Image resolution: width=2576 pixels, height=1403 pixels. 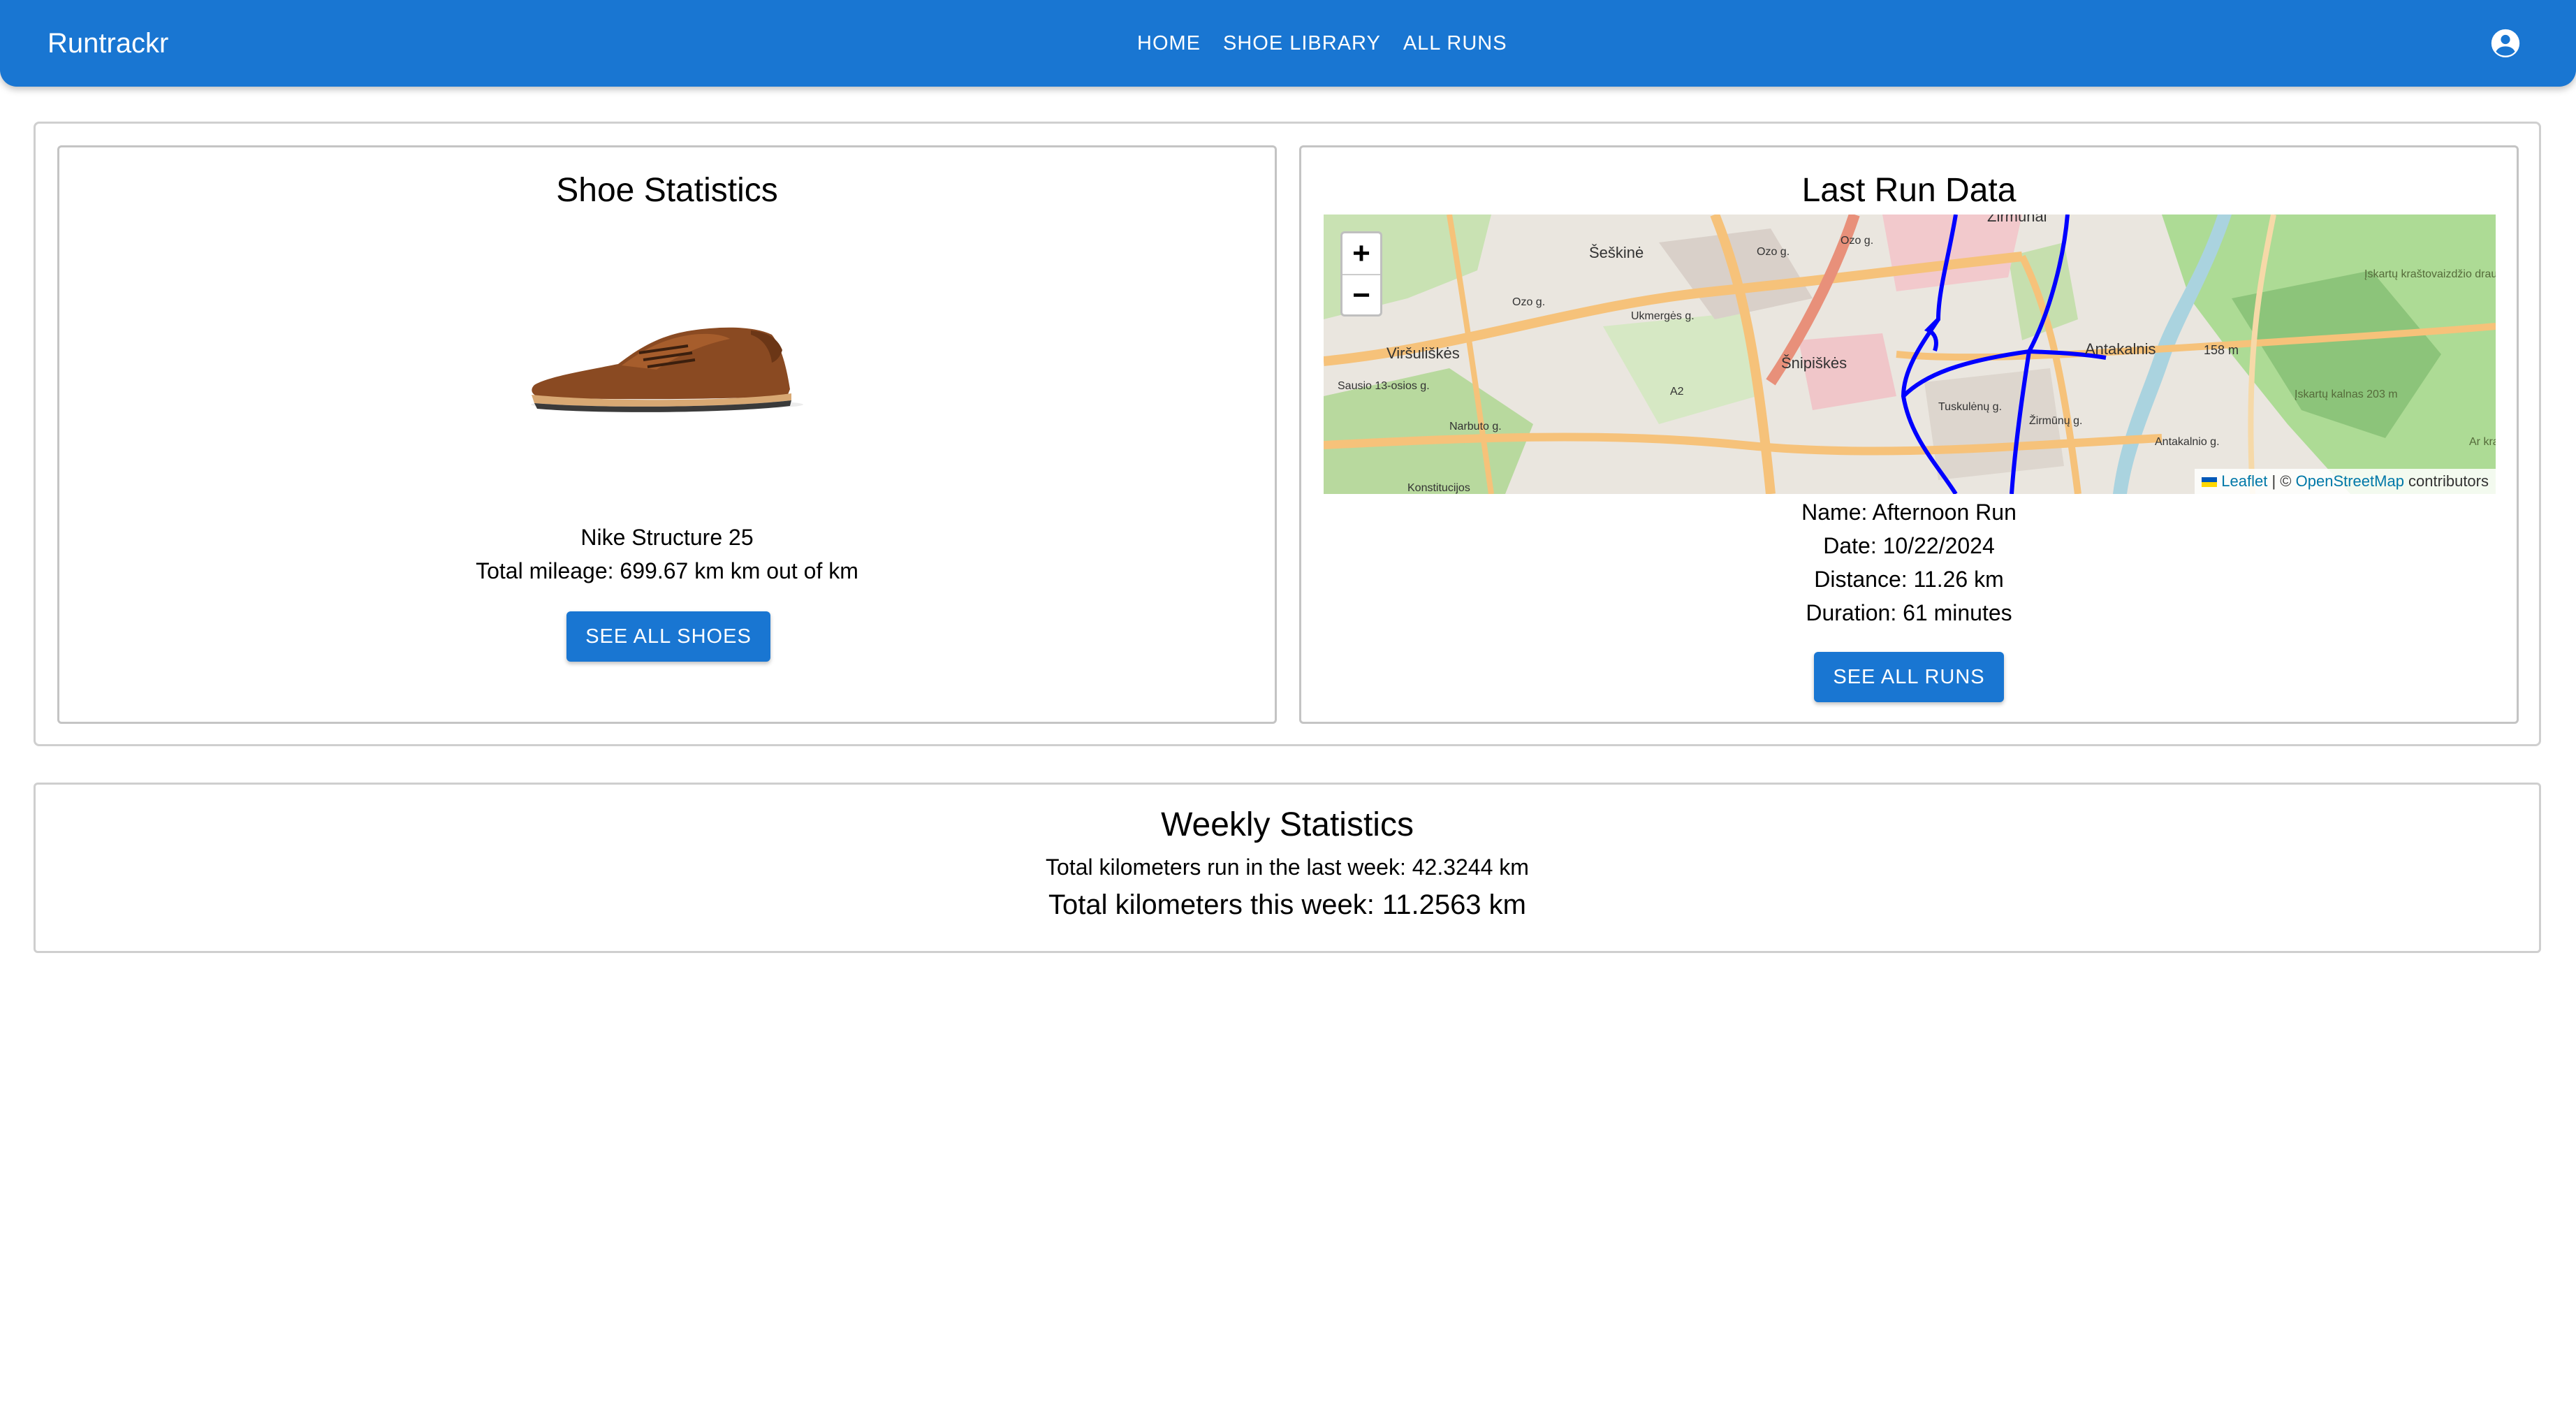 I want to click on map-label-ozo-1: Ozo g., so click(x=1773, y=252).